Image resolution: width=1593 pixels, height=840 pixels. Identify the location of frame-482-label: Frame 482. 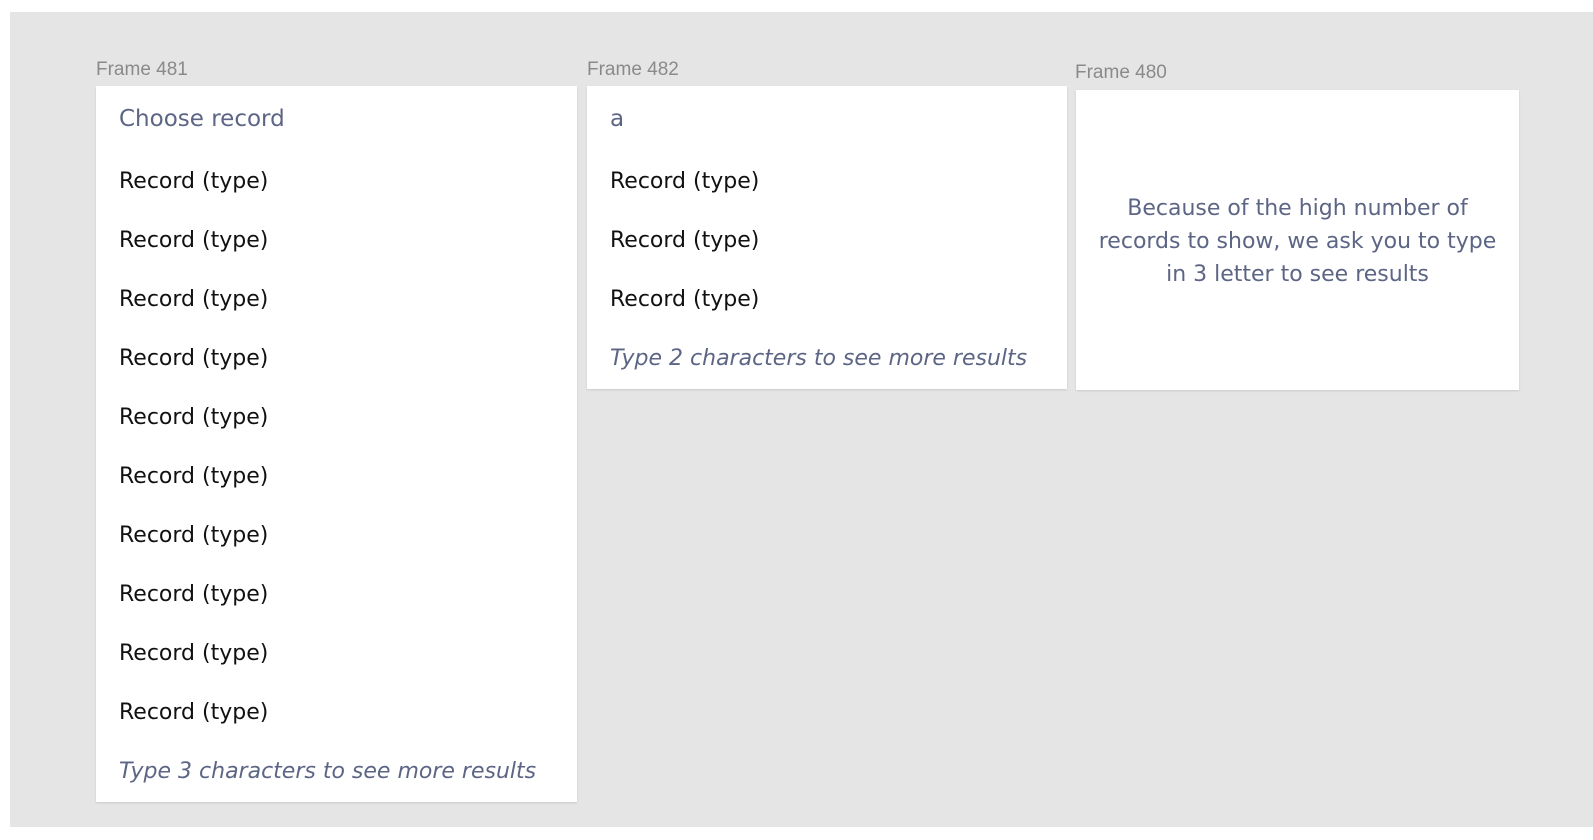
(633, 69).